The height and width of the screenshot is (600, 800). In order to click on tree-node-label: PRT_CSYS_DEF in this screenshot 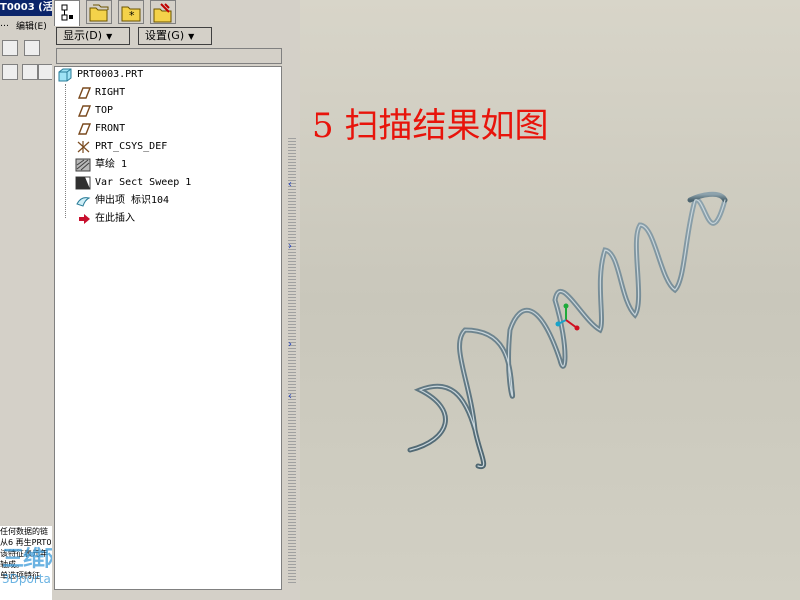, I will do `click(131, 146)`.